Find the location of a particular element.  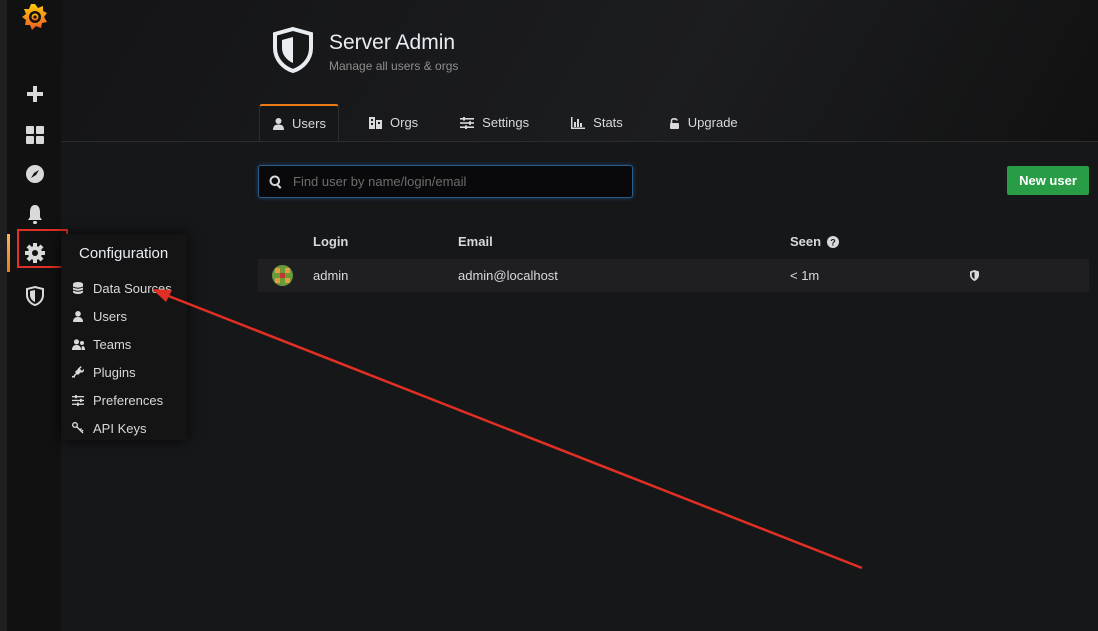

help-icon: ? is located at coordinates (833, 241).